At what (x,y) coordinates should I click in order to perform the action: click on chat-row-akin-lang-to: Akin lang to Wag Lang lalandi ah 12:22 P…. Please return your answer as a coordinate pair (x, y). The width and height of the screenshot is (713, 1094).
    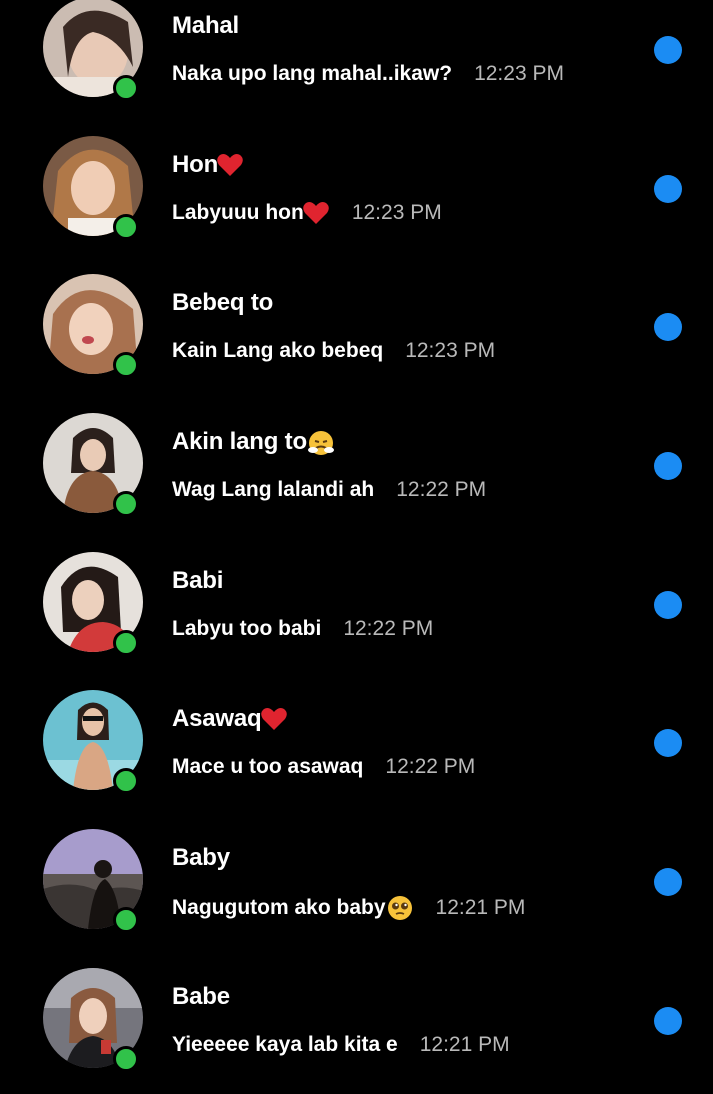
    Looking at the image, I should click on (356, 469).